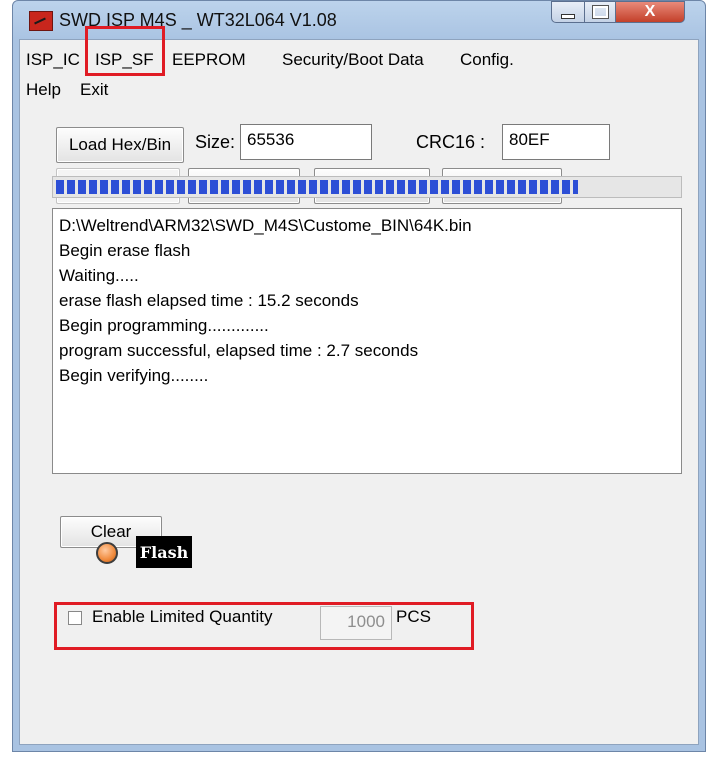 This screenshot has height=758, width=708. Describe the element at coordinates (120, 145) in the screenshot. I see `load-hex-bin-button: Load Hex/Bin` at that location.